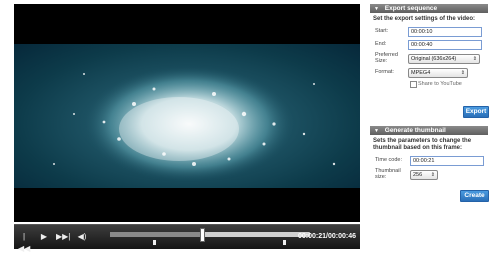  What do you see at coordinates (44, 237) in the screenshot?
I see `play-icon: ▶` at bounding box center [44, 237].